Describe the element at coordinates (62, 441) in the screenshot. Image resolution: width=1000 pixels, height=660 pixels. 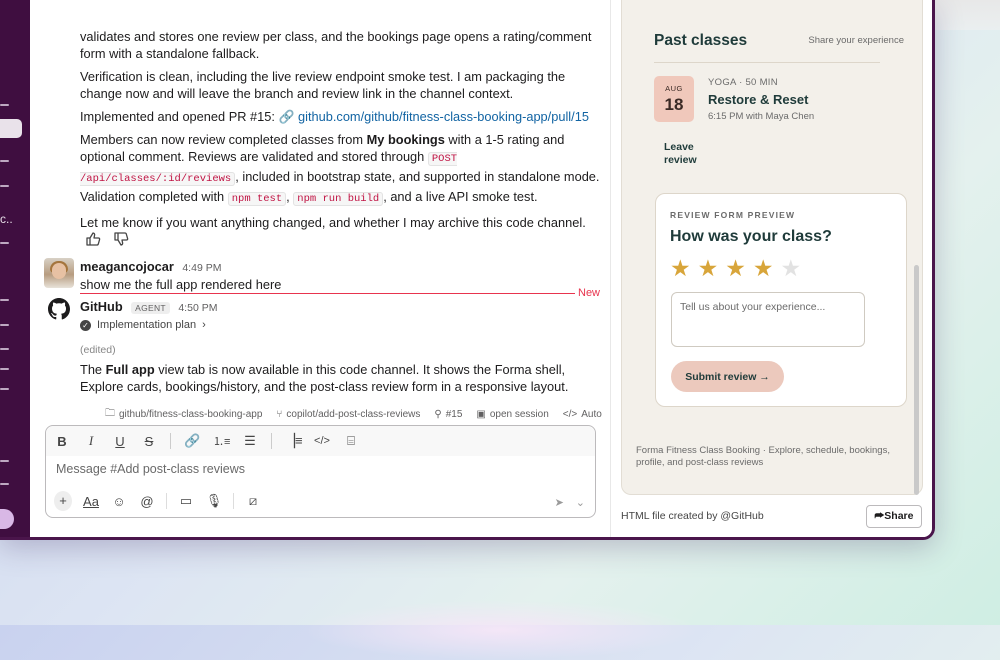
I see `bold-icon: B` at that location.